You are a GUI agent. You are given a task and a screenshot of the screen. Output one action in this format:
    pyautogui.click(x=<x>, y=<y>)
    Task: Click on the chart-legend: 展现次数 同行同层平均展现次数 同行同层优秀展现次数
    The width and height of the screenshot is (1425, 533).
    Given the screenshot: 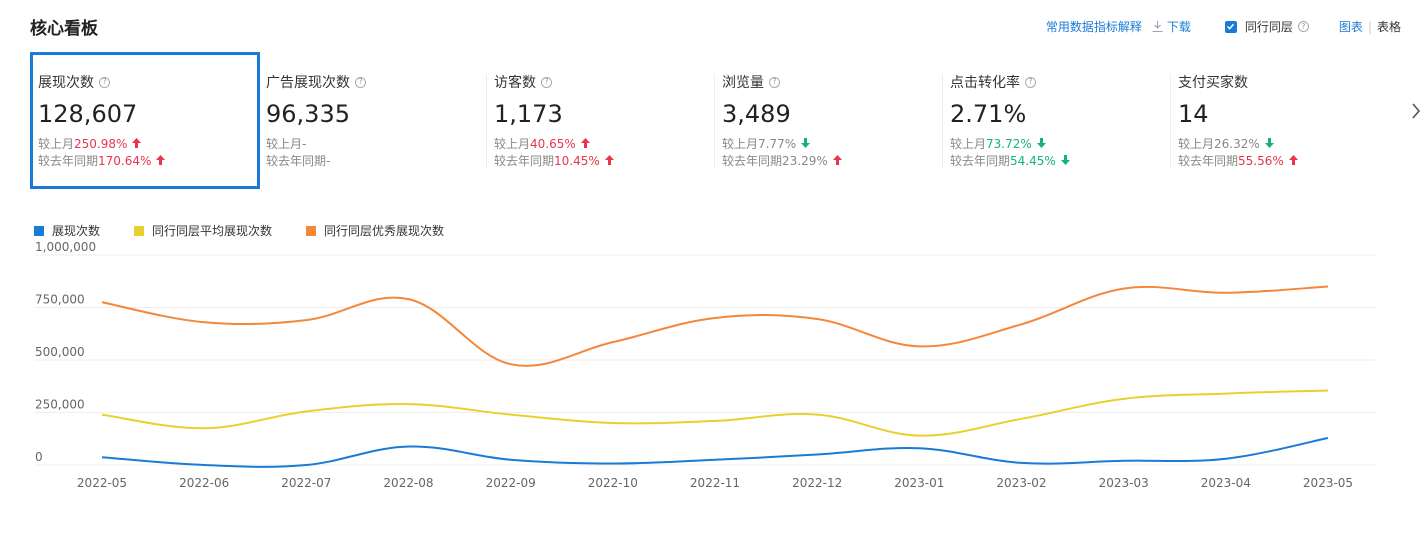 What is the action you would take?
    pyautogui.click(x=256, y=230)
    